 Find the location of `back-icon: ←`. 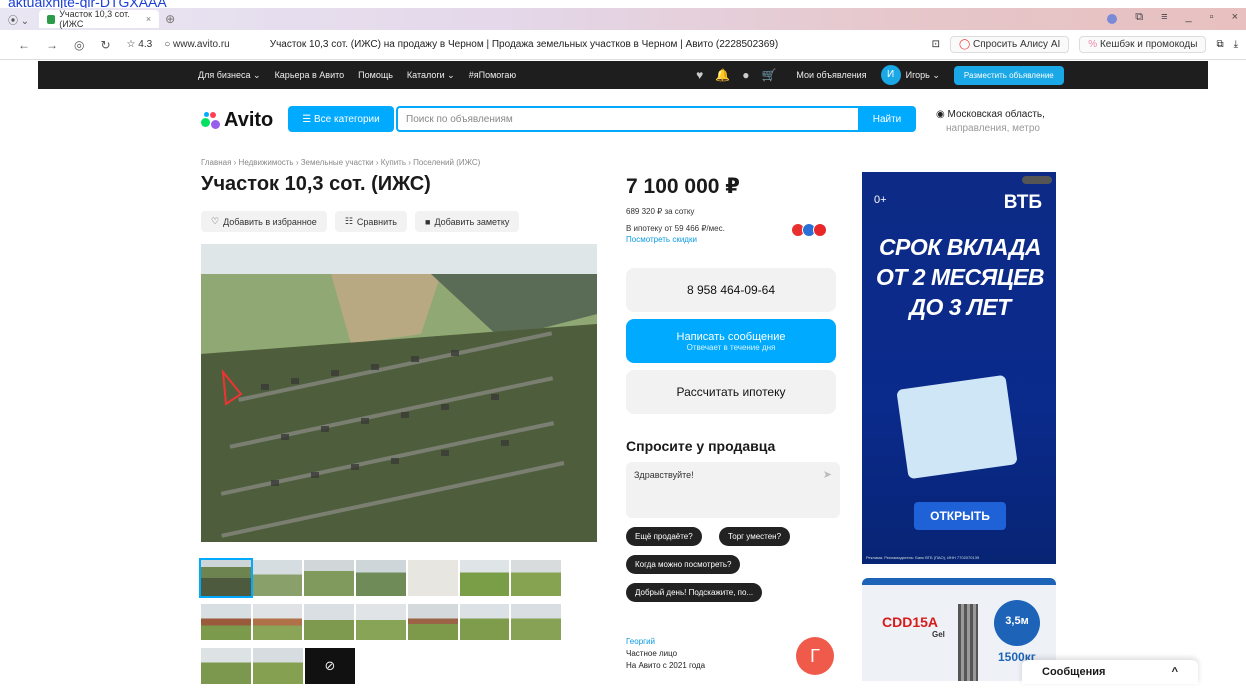

back-icon: ← is located at coordinates (24, 45).